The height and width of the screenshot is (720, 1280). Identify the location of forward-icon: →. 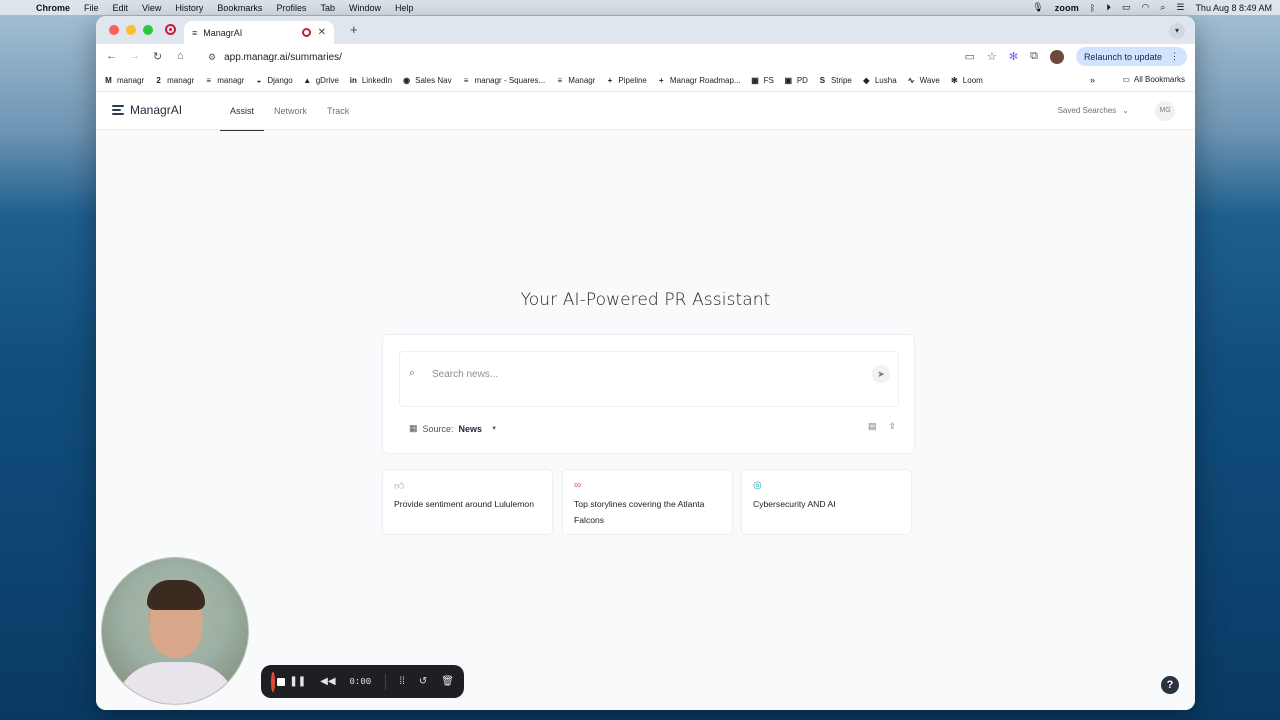
(134, 56).